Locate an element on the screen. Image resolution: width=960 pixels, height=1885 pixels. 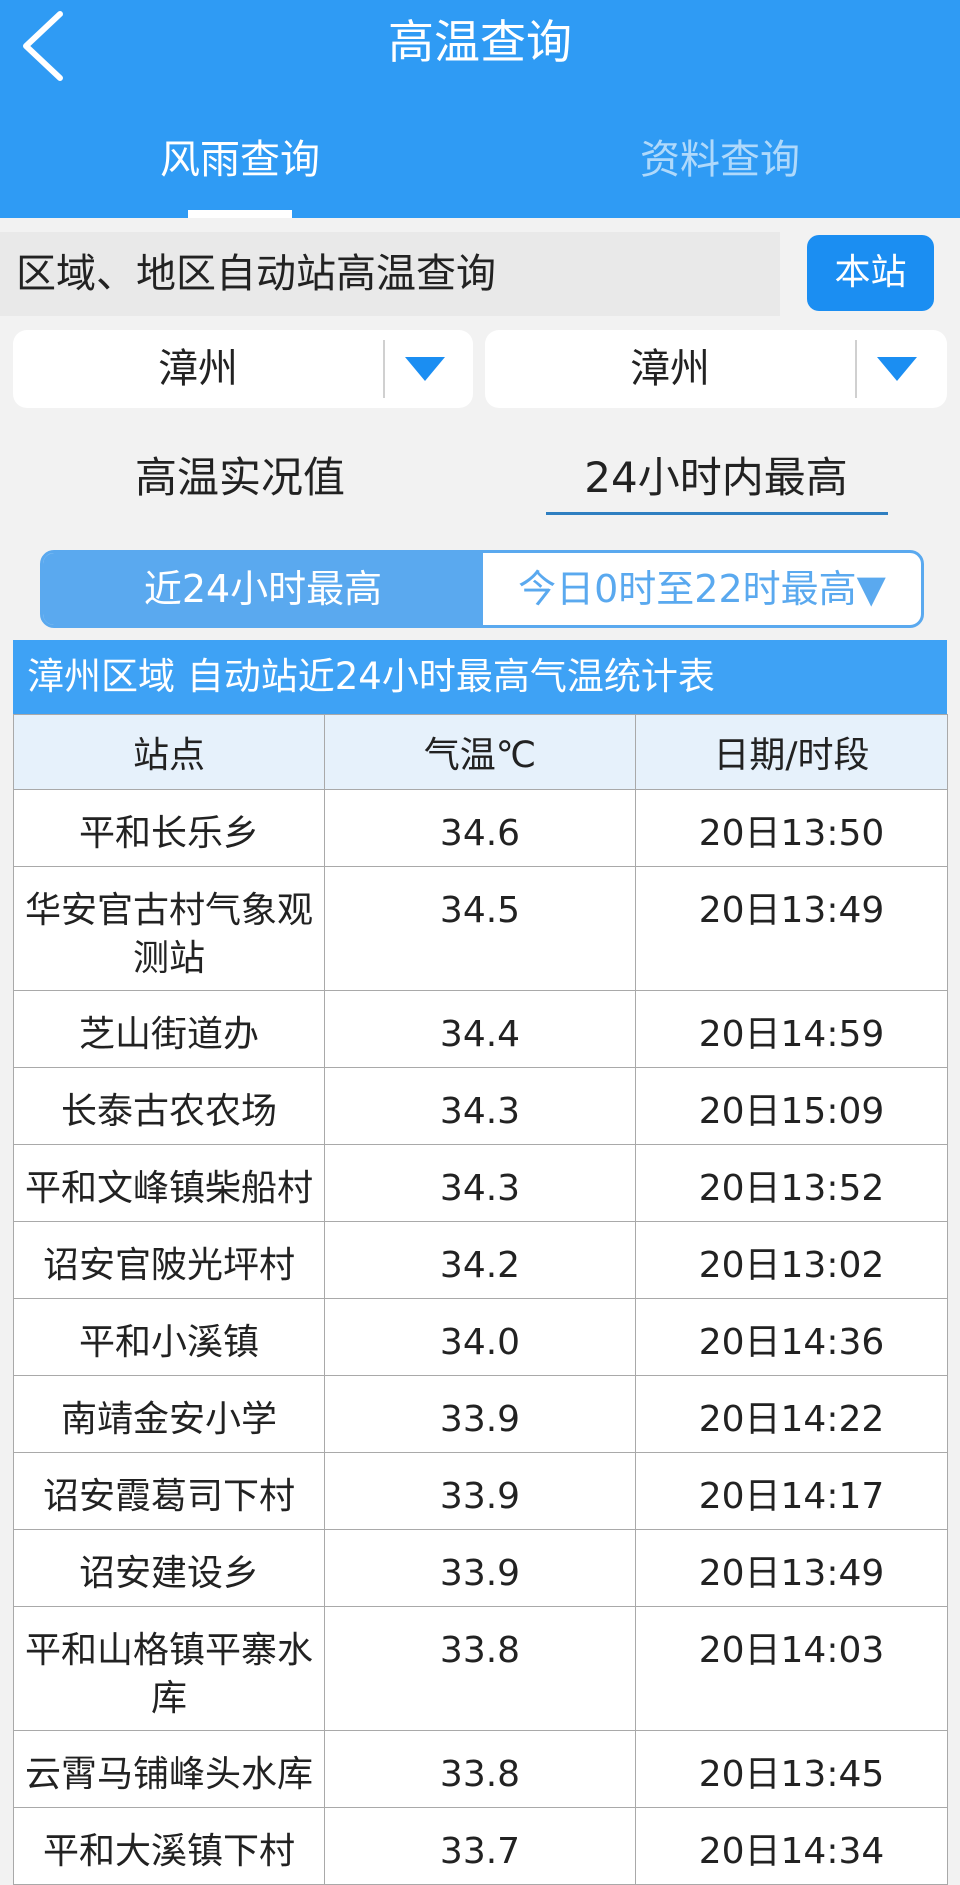
query-label: 区域、地区自动站高温查询 is located at coordinates (256, 274).